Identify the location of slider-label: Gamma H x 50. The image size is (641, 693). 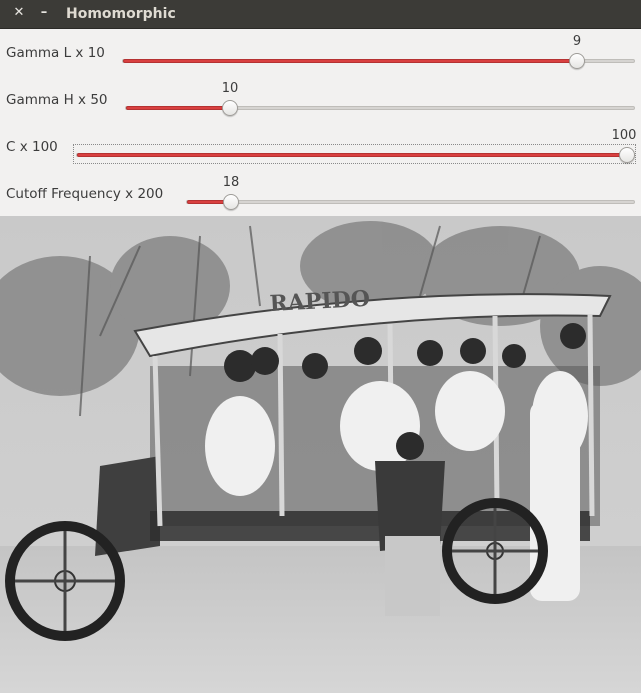
(57, 100).